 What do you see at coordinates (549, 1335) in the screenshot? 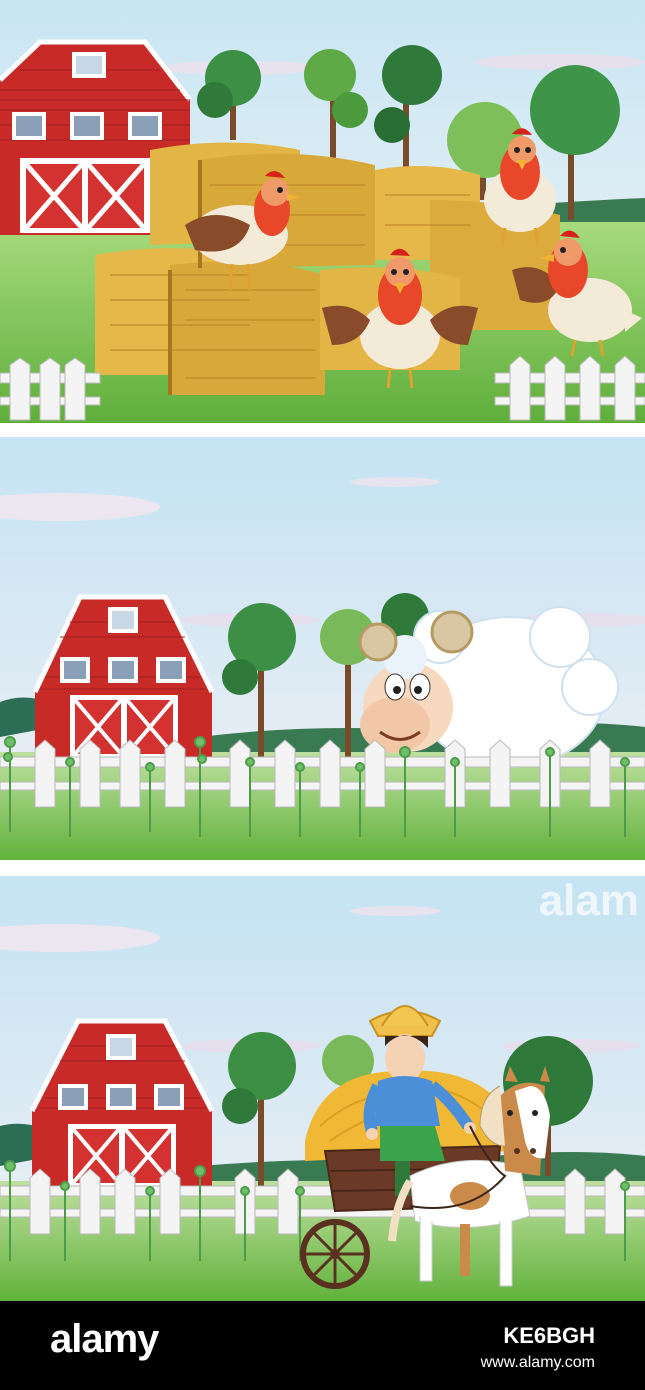
I see `image-id: KE6BGH` at bounding box center [549, 1335].